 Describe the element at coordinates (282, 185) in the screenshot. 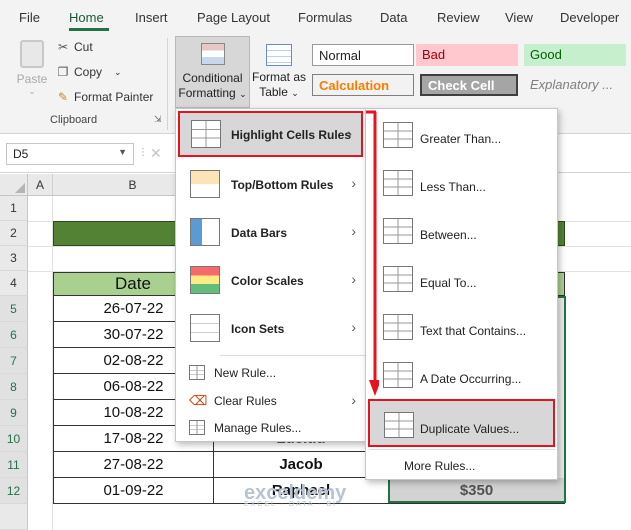

I see `menu-item-label: Top/Bottom Rules` at that location.